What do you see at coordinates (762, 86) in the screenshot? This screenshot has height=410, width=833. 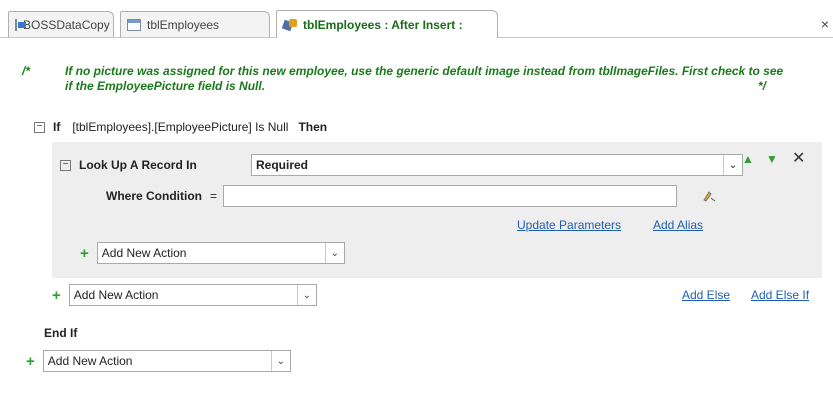 I see `comment-close: */` at bounding box center [762, 86].